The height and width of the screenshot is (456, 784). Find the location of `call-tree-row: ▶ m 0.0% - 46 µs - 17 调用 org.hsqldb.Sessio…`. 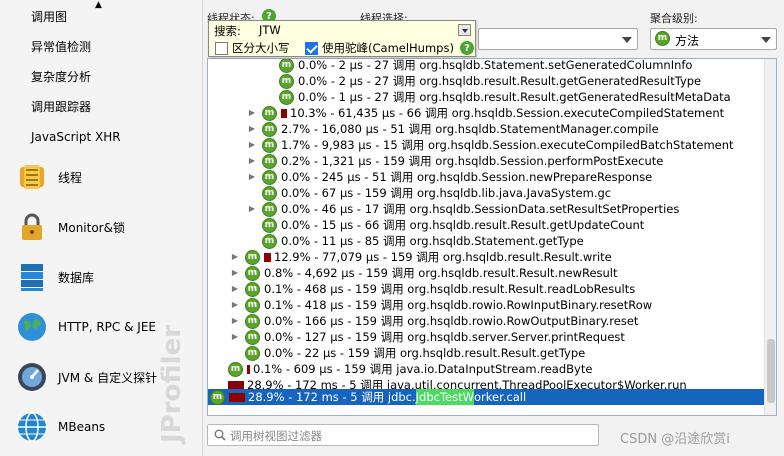

call-tree-row: ▶ m 0.0% - 46 µs - 17 调用 org.hsqldb.Sessio… is located at coordinates (462, 209).